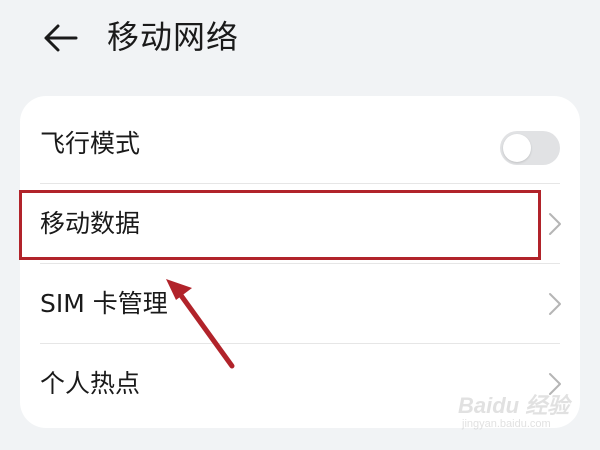  I want to click on airplane-mode-toggle, so click(530, 148).